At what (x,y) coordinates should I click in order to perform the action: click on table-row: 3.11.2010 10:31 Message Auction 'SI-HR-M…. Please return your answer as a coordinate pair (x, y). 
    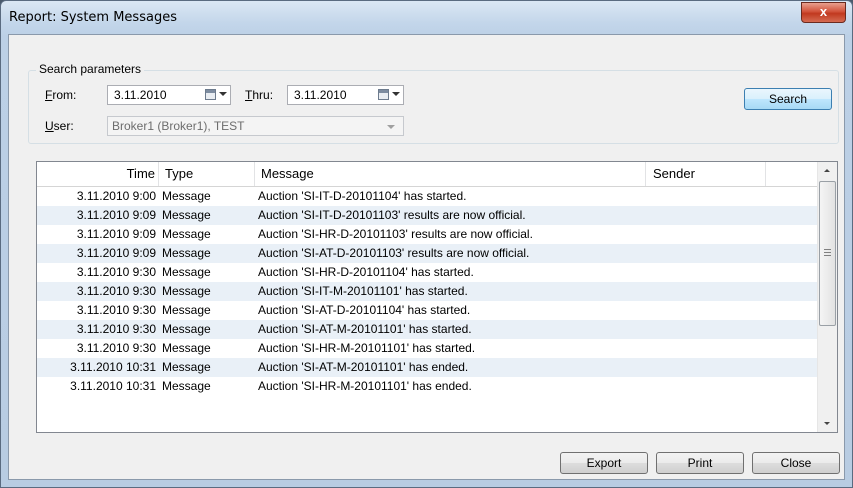
    Looking at the image, I should click on (427, 386).